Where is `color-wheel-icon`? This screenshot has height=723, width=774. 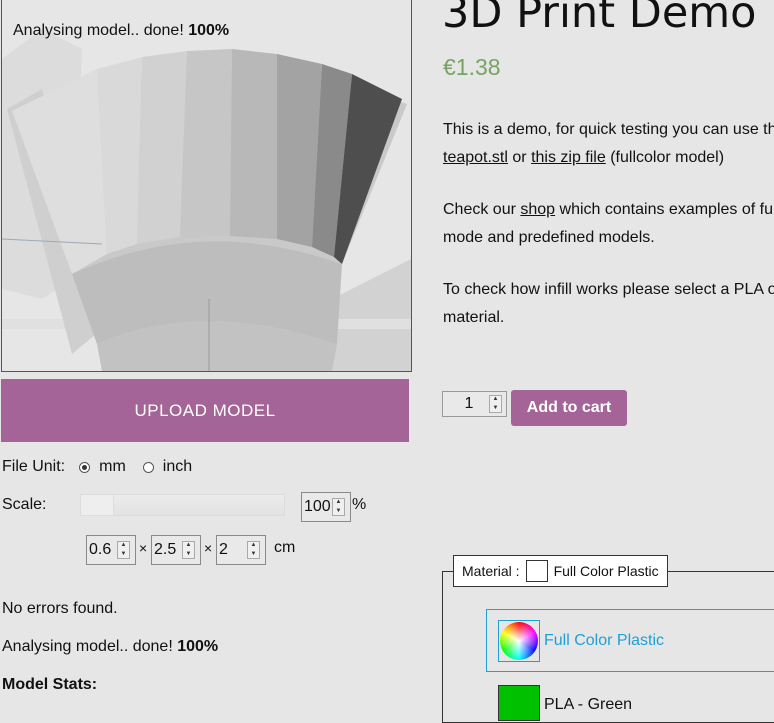 color-wheel-icon is located at coordinates (519, 640).